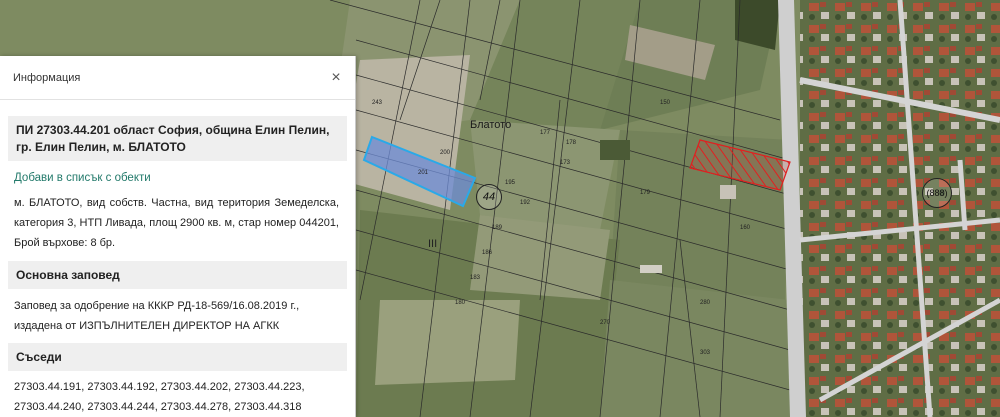  I want to click on order-heading: Основна заповед, so click(177, 275).